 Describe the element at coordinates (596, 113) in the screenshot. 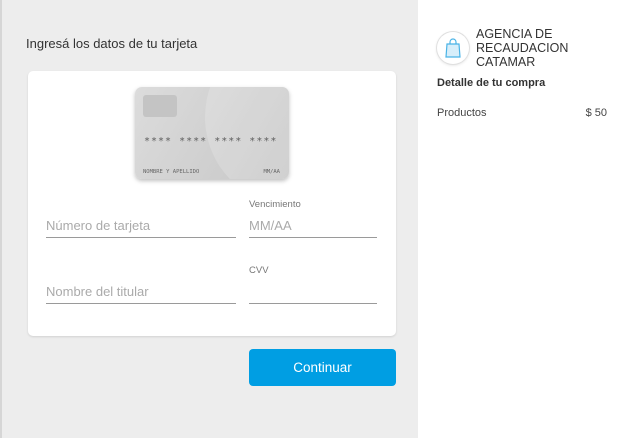

I see `product-price: $ 50` at that location.